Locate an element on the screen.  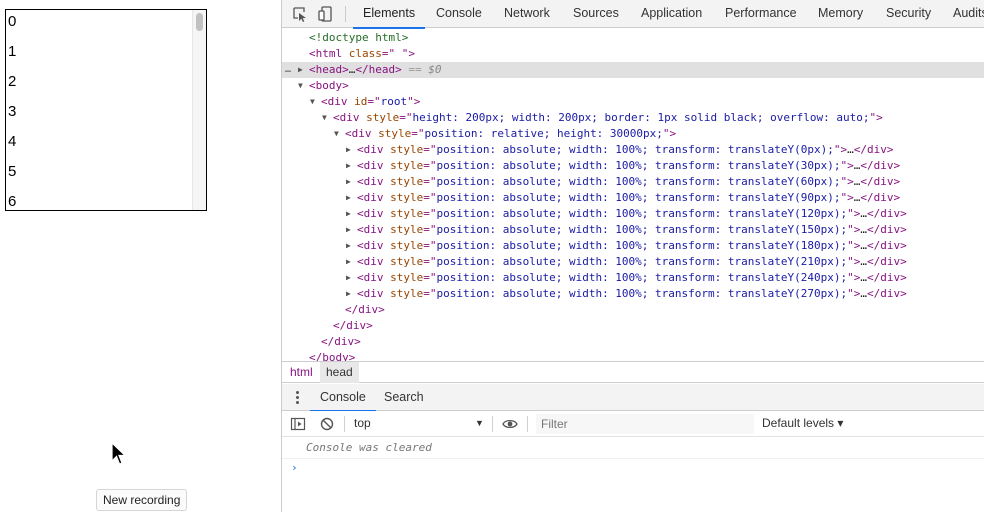
dom-tree-node: </body> is located at coordinates (633, 355).